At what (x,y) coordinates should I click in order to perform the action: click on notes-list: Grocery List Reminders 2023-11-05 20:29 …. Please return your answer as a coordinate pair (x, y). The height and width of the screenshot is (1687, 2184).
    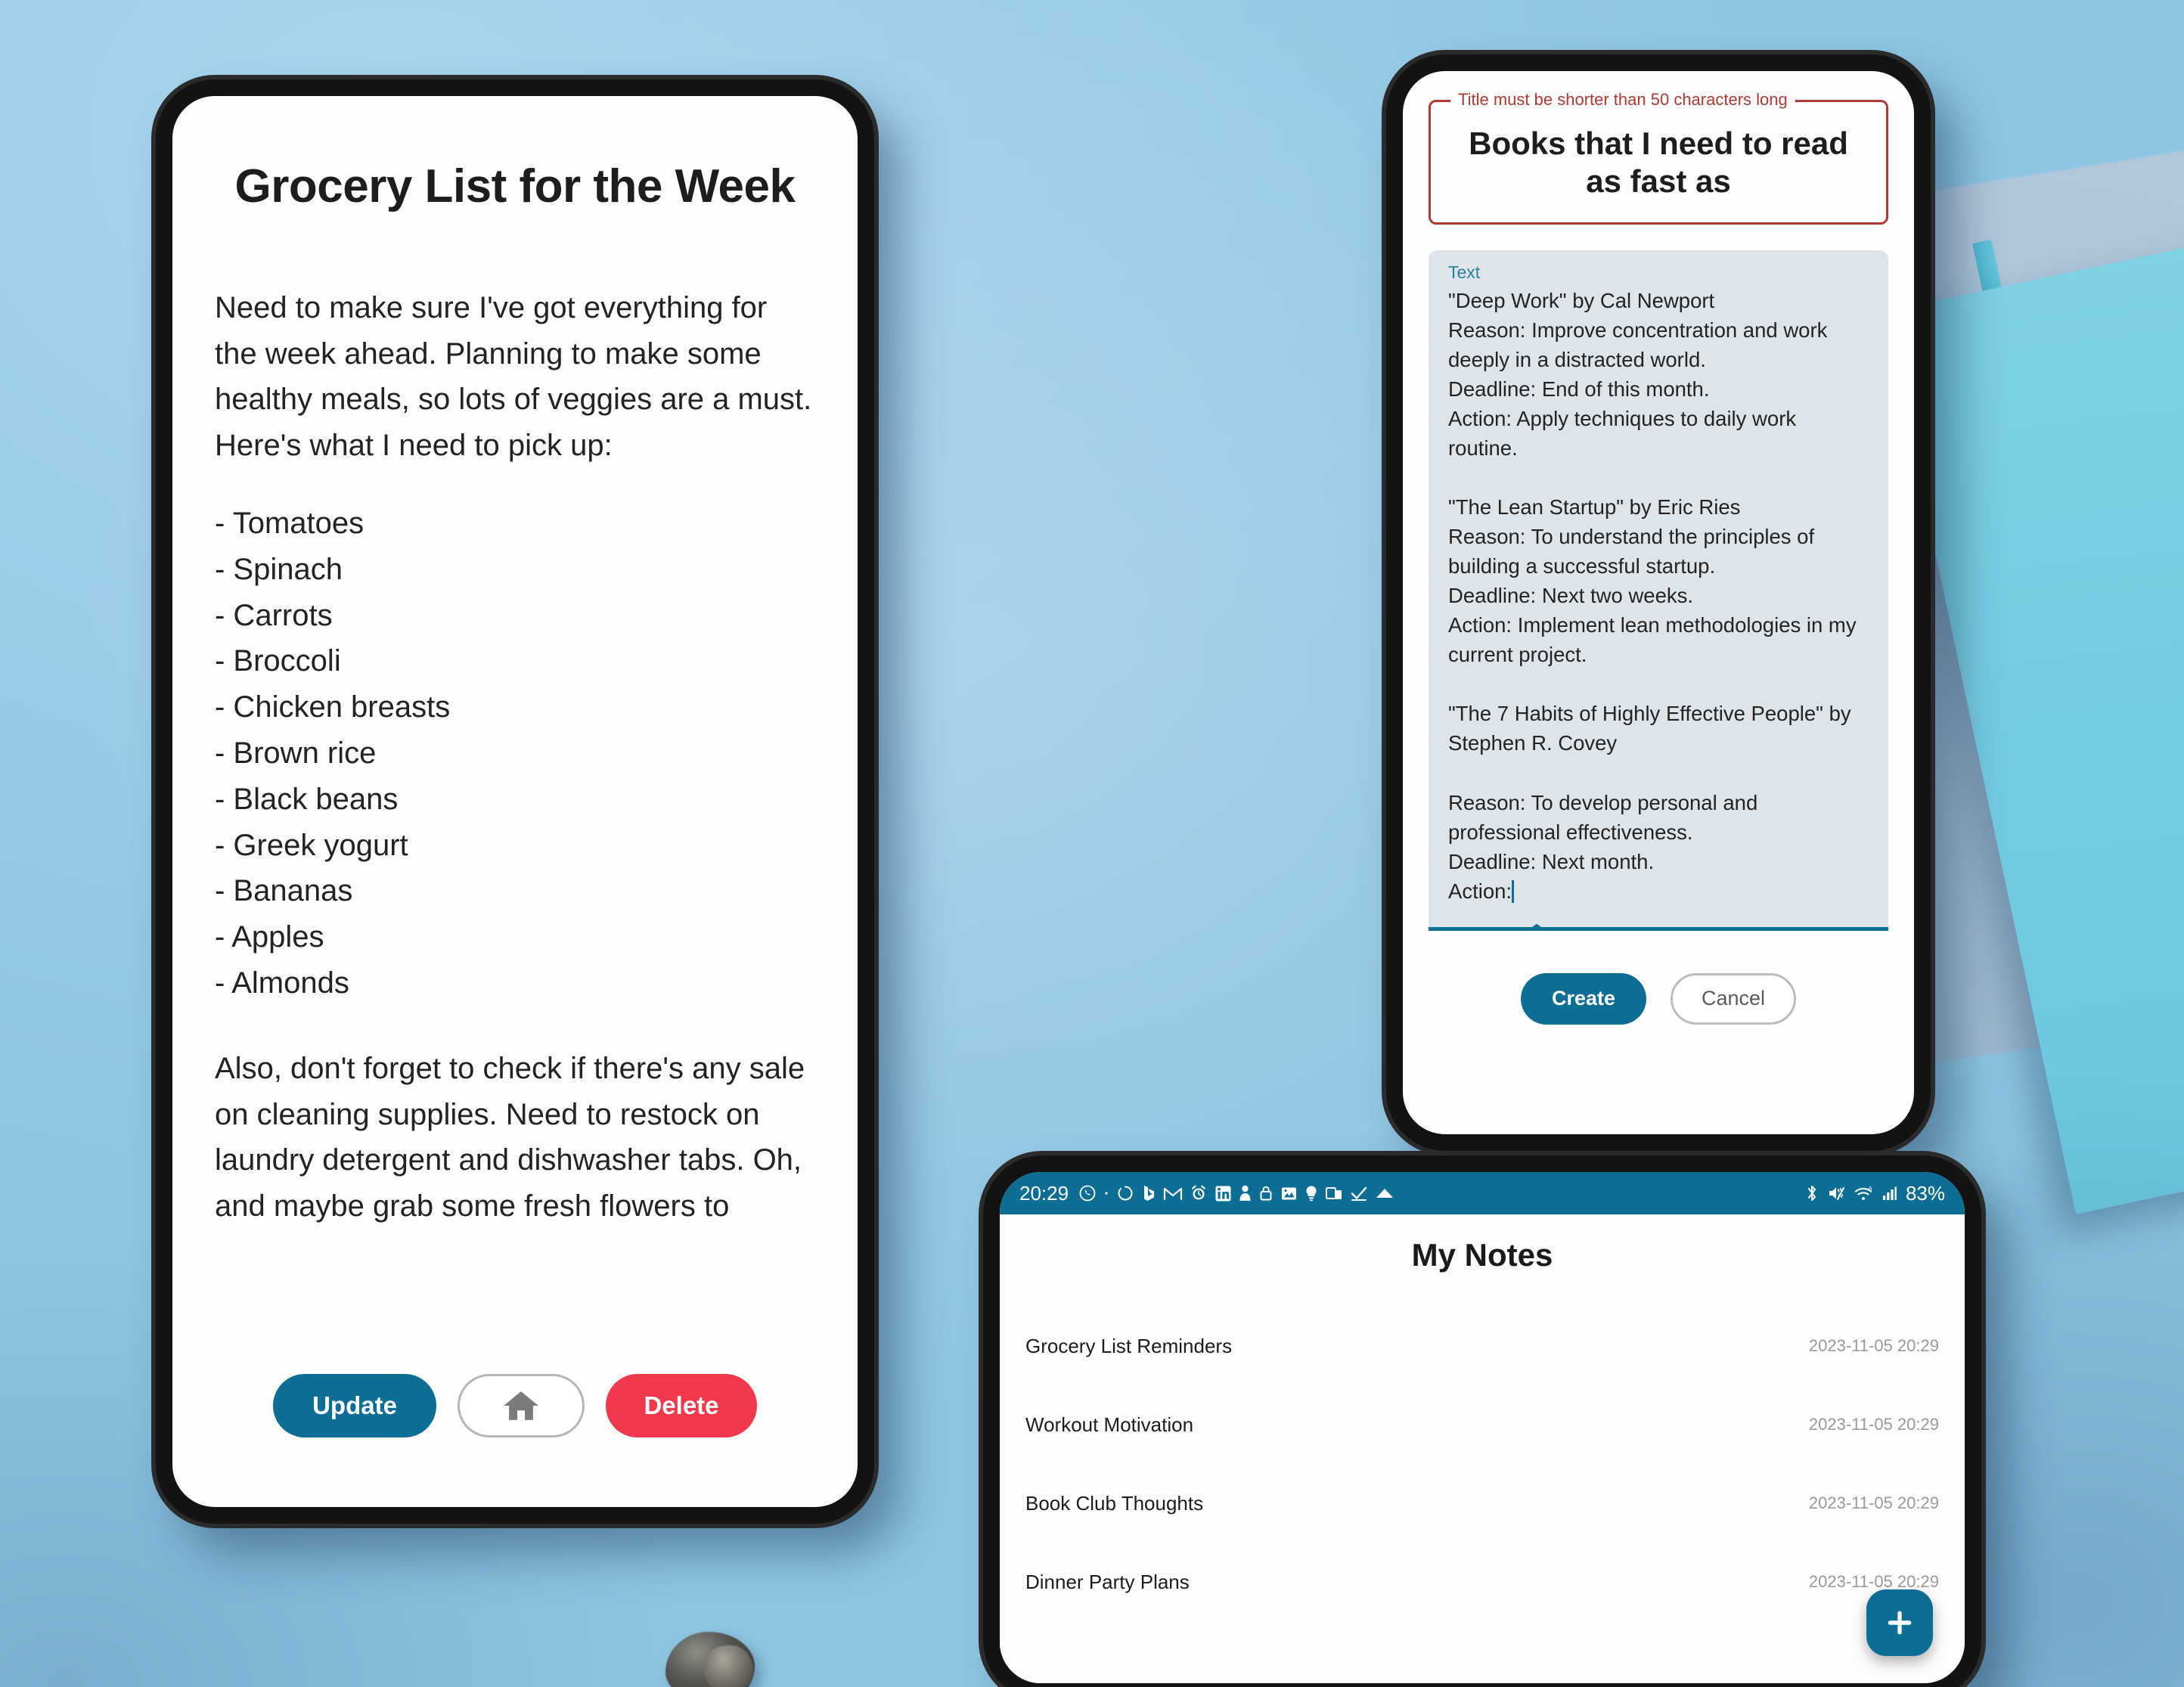
    Looking at the image, I should click on (1482, 1464).